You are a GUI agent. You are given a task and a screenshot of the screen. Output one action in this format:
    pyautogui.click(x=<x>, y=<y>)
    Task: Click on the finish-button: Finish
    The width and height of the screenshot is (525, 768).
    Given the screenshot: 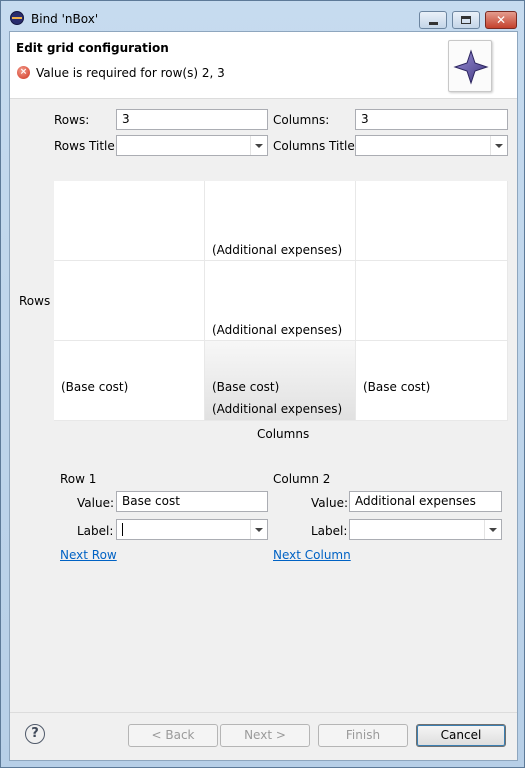 What is the action you would take?
    pyautogui.click(x=363, y=735)
    